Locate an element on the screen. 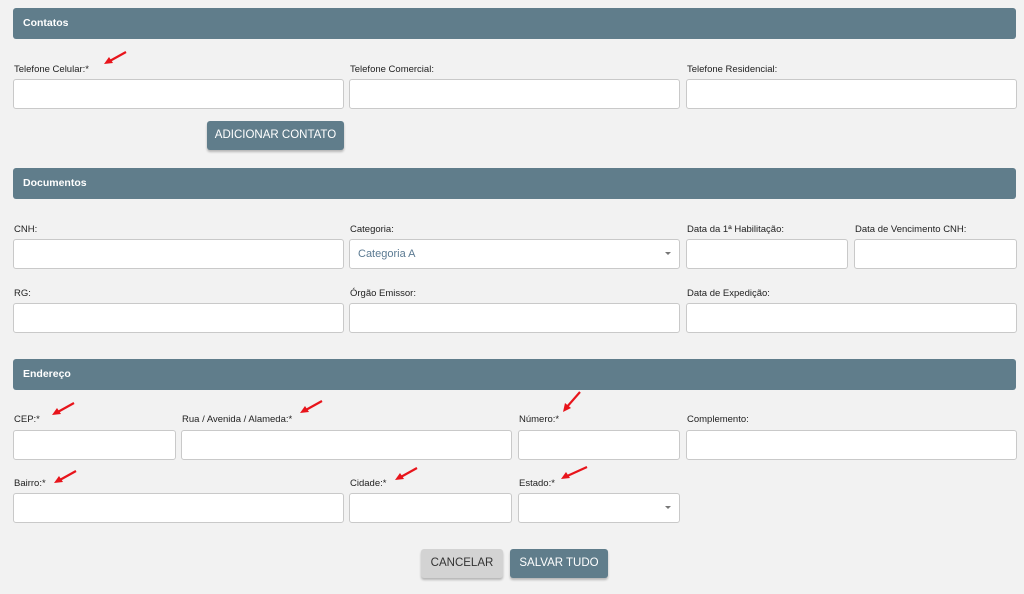 Image resolution: width=1024 pixels, height=594 pixels. estado-label: Estado:* is located at coordinates (537, 483).